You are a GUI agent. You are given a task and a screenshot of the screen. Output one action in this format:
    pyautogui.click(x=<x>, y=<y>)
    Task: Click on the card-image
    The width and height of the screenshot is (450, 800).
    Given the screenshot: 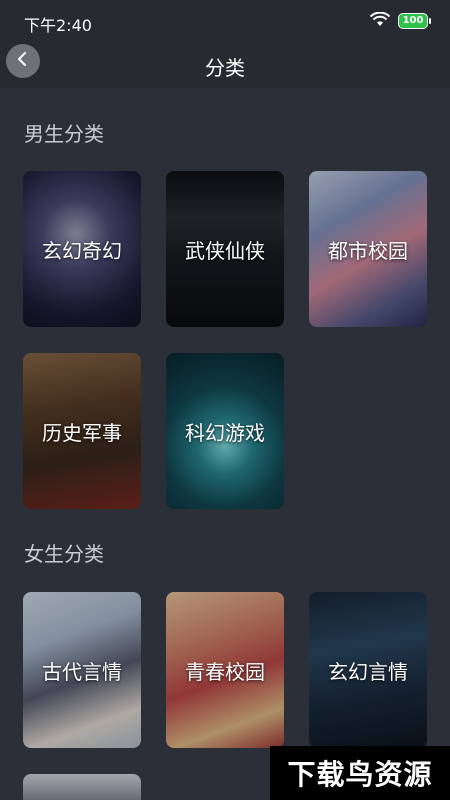 What is the action you would take?
    pyautogui.click(x=82, y=787)
    